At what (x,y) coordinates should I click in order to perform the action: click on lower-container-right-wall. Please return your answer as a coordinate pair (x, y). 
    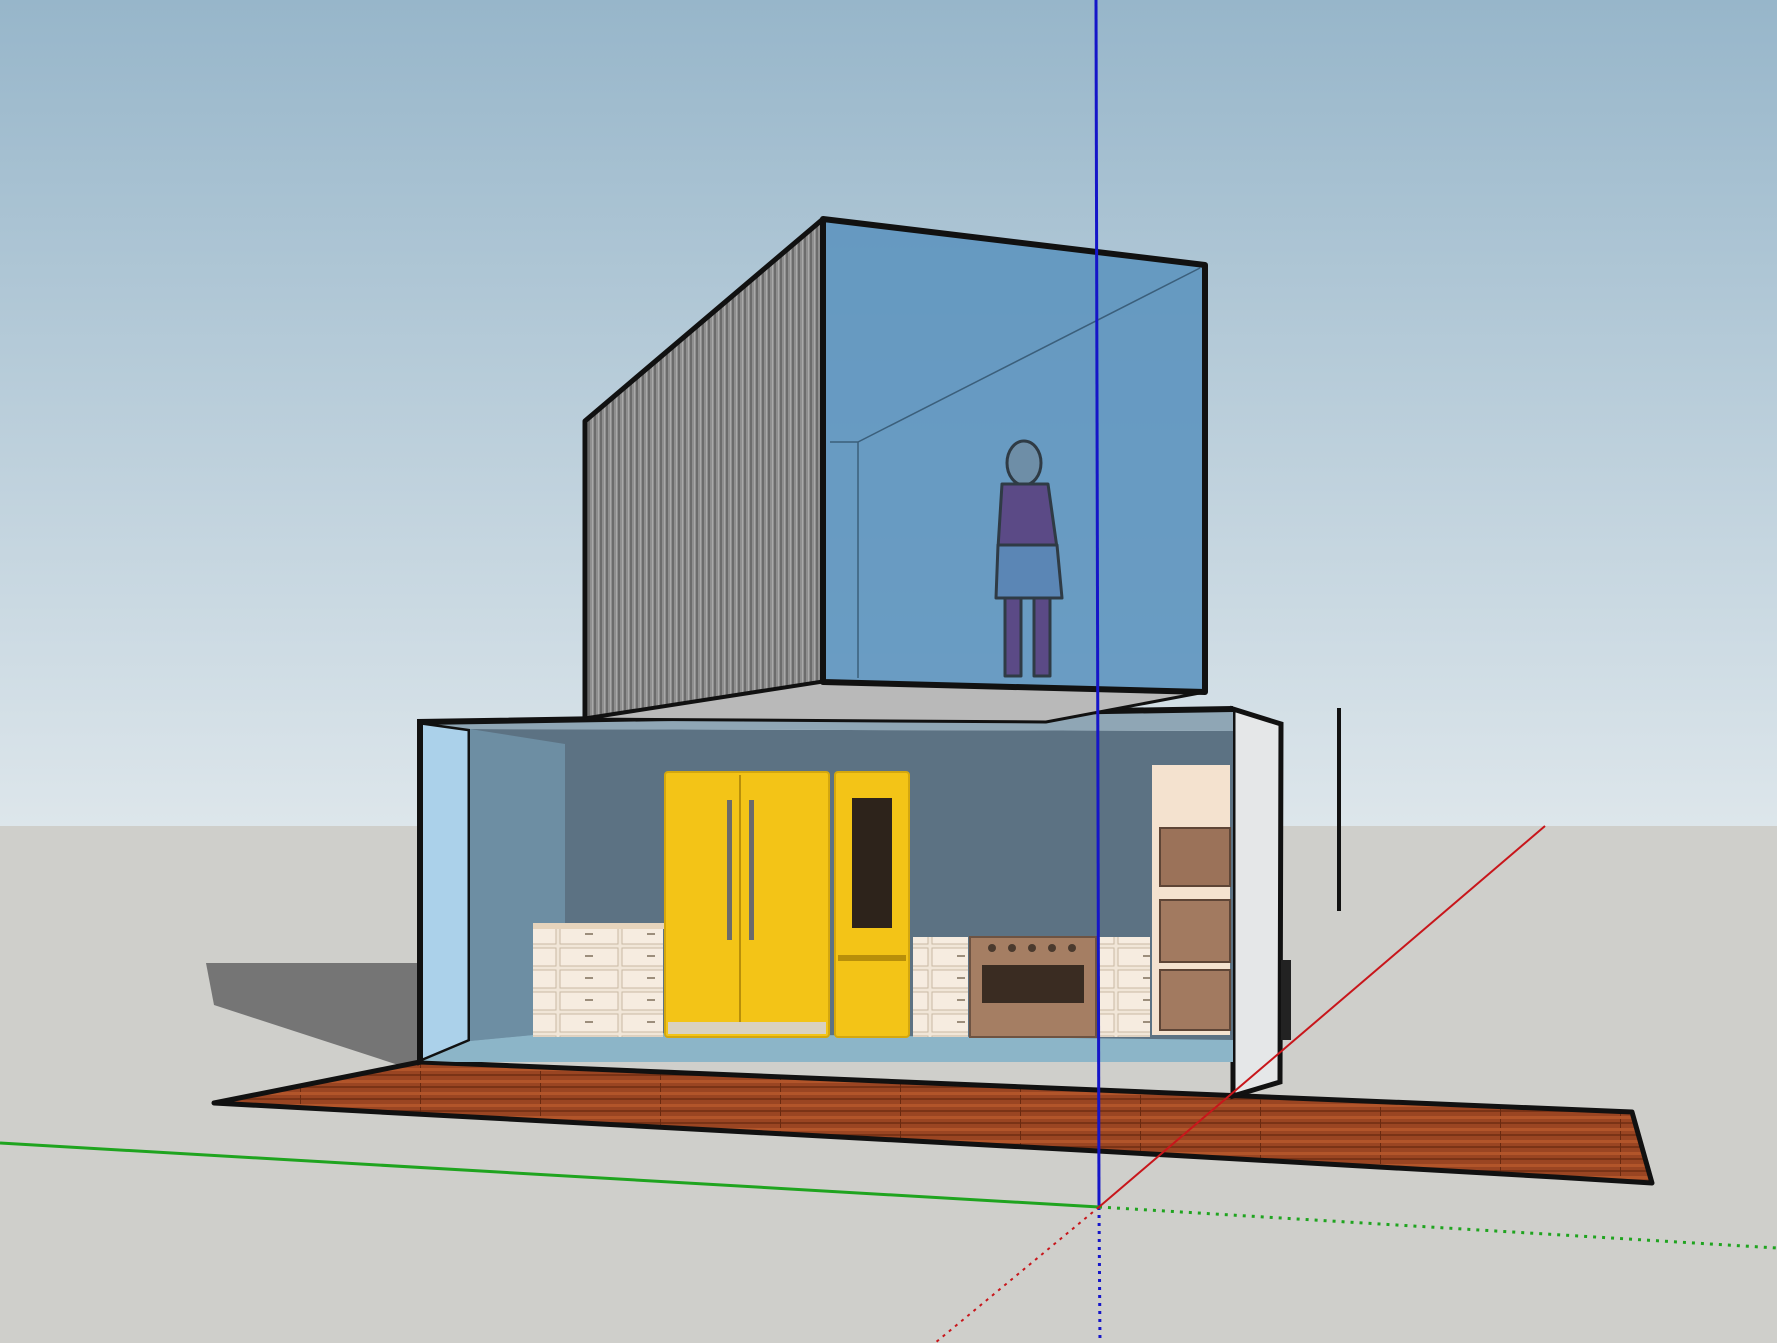
    Looking at the image, I should click on (1257, 902).